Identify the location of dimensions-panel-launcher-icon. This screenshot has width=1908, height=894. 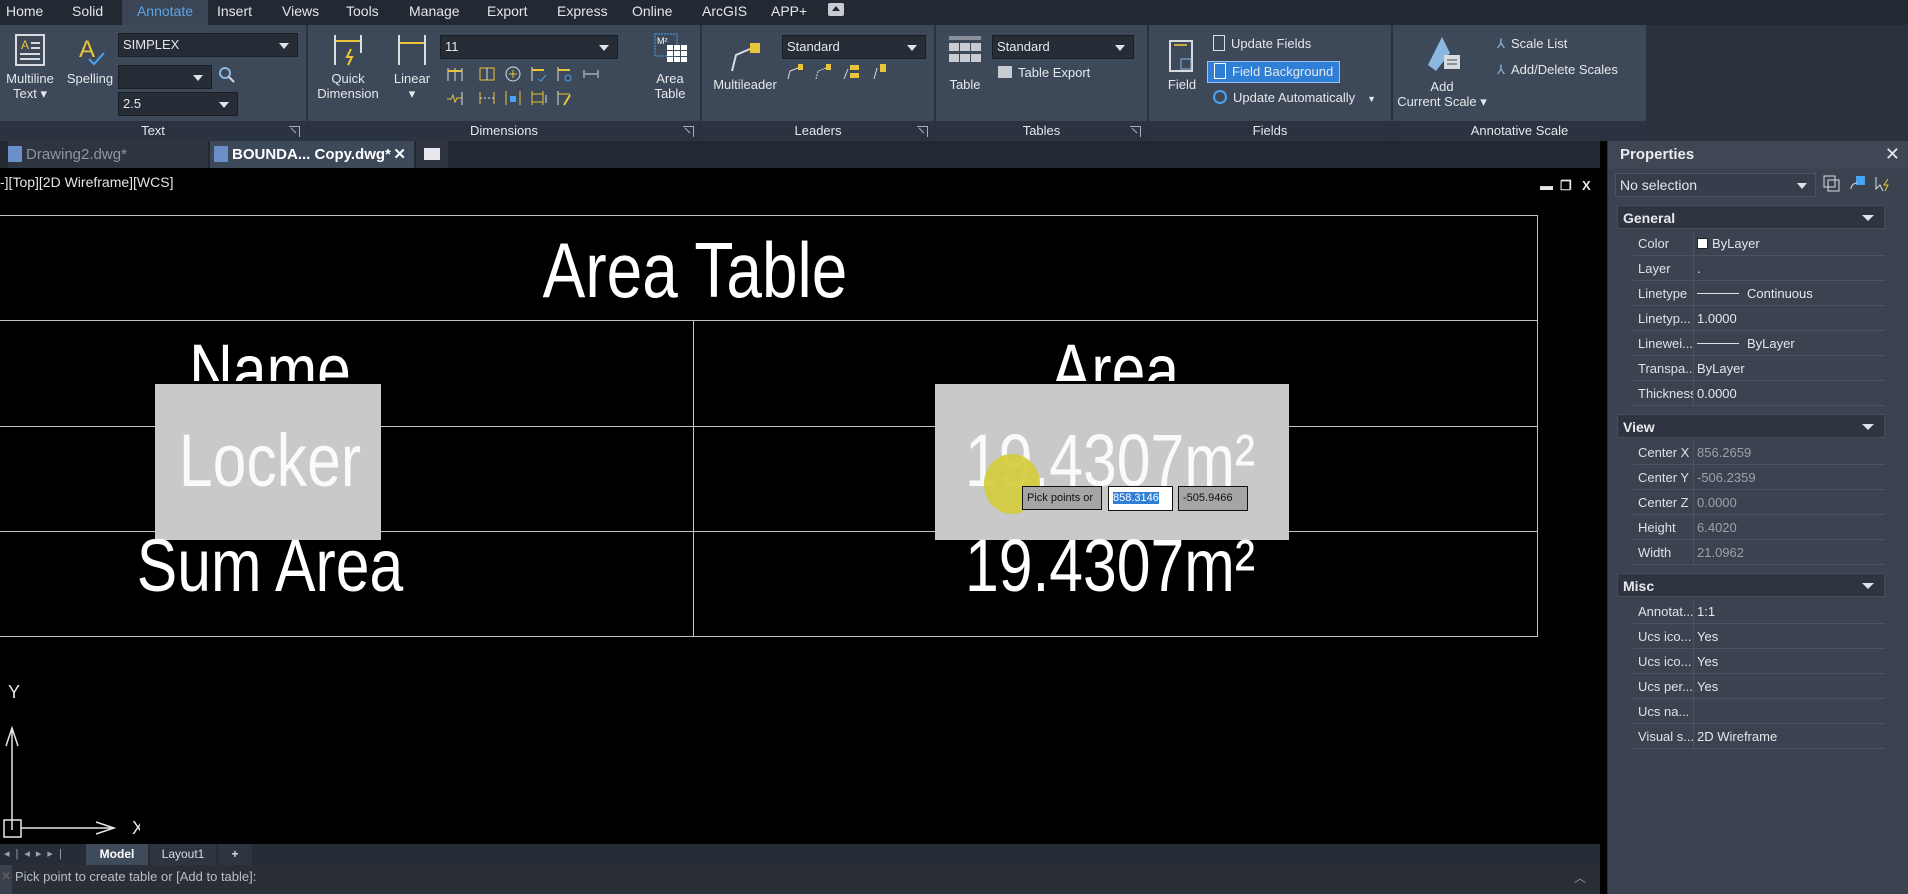
(688, 131).